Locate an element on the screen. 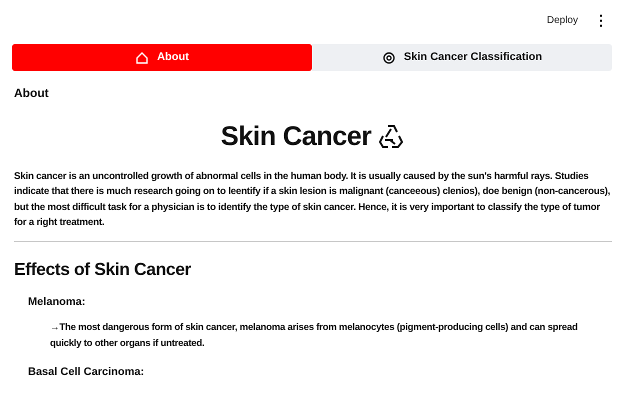 This screenshot has height=408, width=624. page-title: Skin Cancer is located at coordinates (296, 136).